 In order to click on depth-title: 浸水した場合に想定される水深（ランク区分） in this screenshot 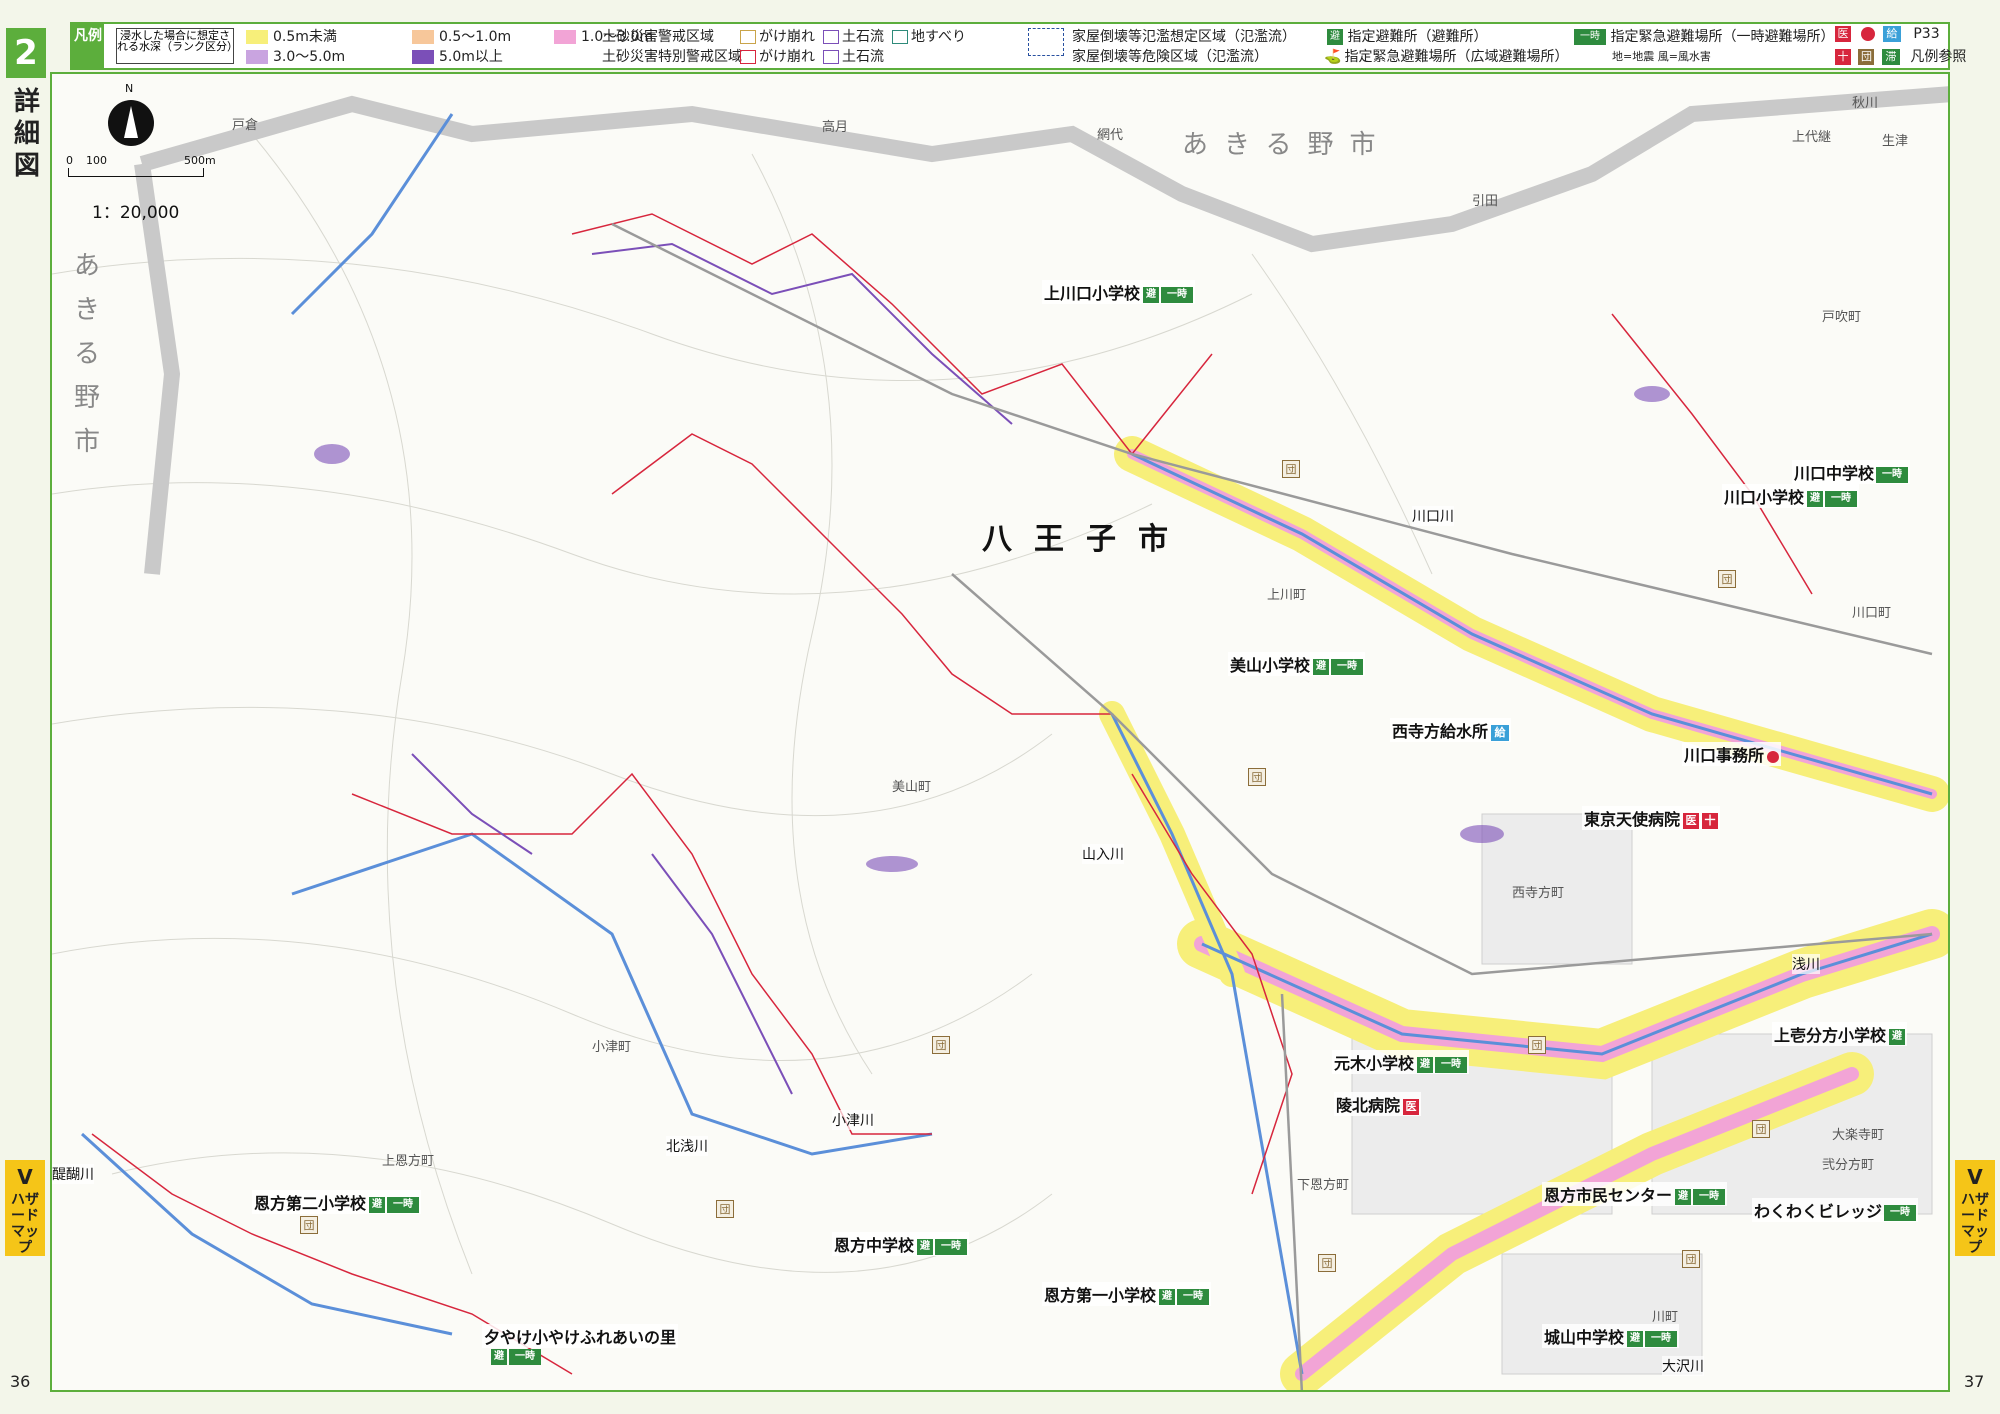, I will do `click(177, 46)`.